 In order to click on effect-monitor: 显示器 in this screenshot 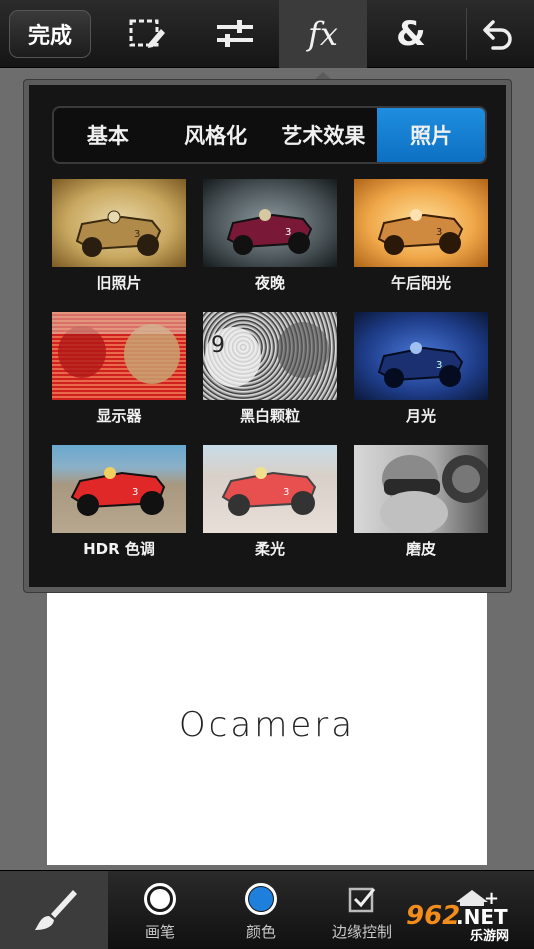, I will do `click(120, 373)`.